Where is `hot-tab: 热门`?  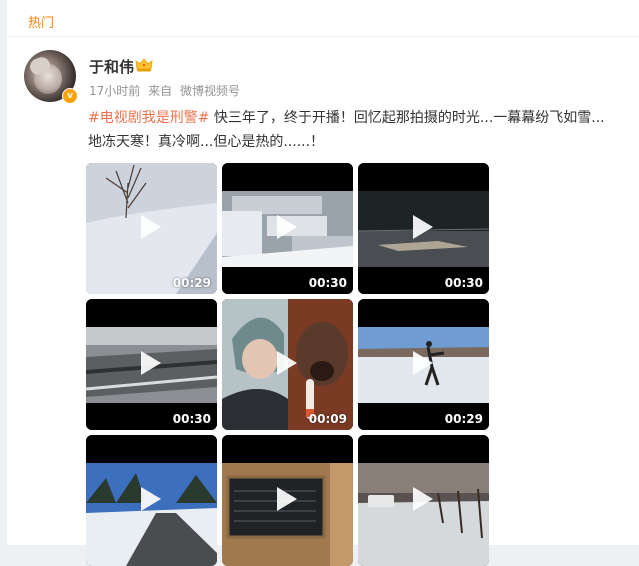
hot-tab: 热门 is located at coordinates (41, 21).